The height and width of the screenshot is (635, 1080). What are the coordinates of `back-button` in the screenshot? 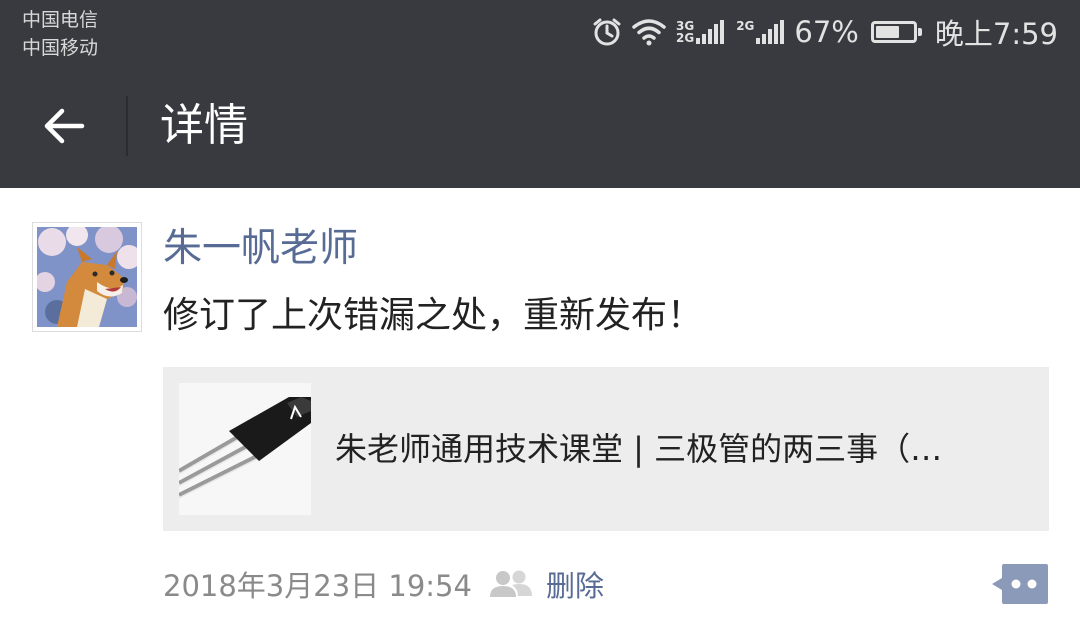 It's located at (64, 126).